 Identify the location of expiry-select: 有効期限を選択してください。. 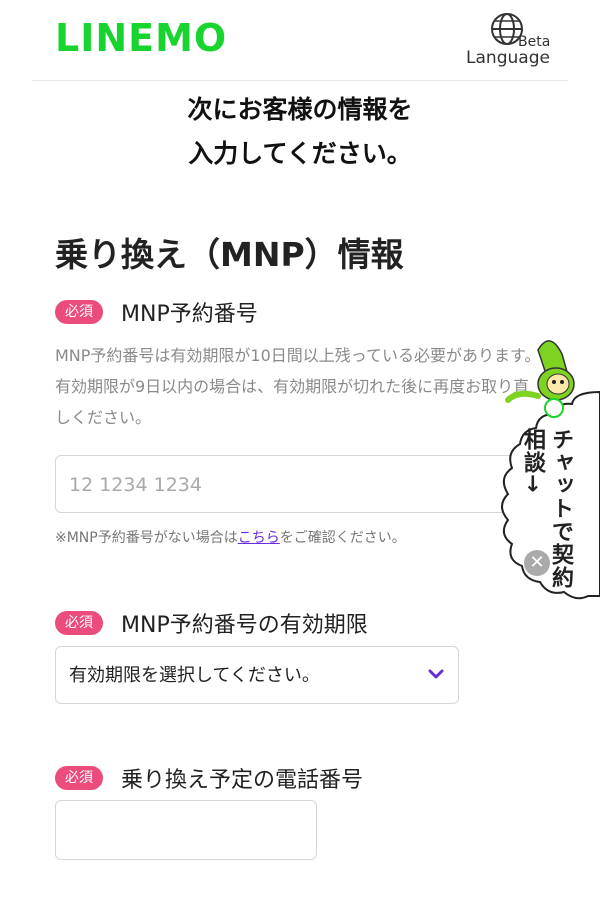
(257, 675).